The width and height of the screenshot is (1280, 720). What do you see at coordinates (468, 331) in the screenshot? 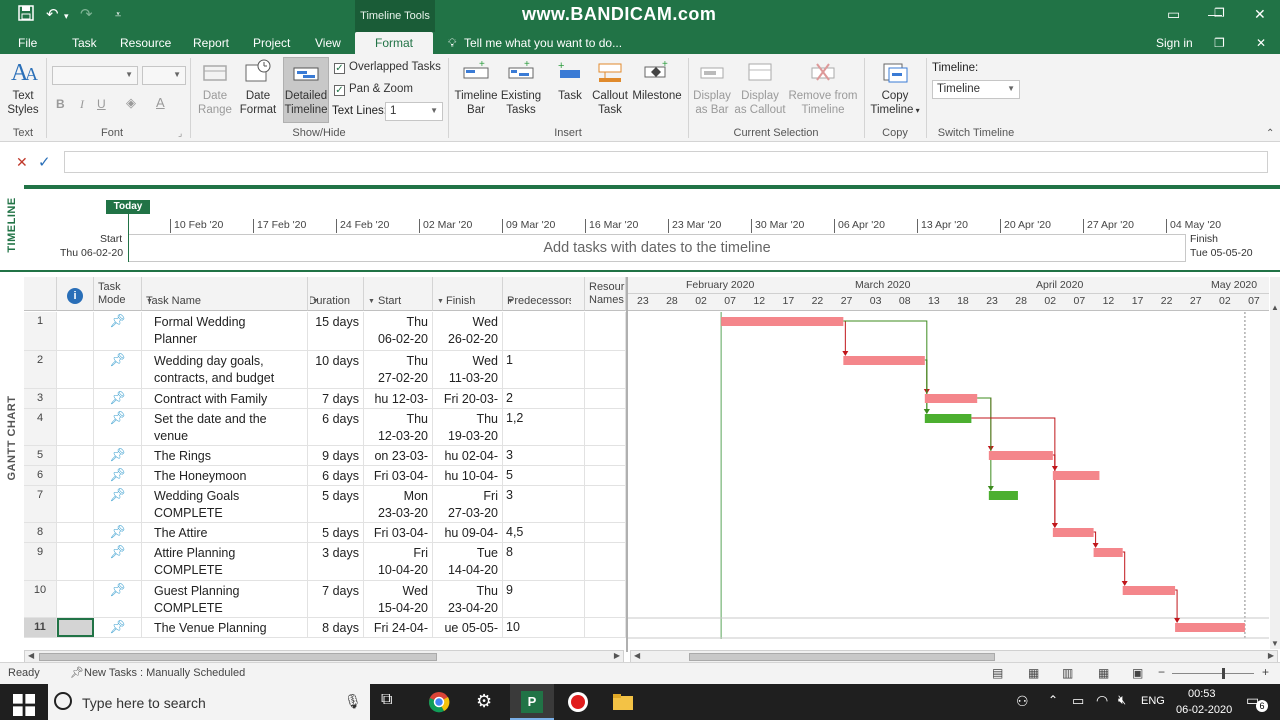
I see `finish-cell: Wed 26-02-20` at bounding box center [468, 331].